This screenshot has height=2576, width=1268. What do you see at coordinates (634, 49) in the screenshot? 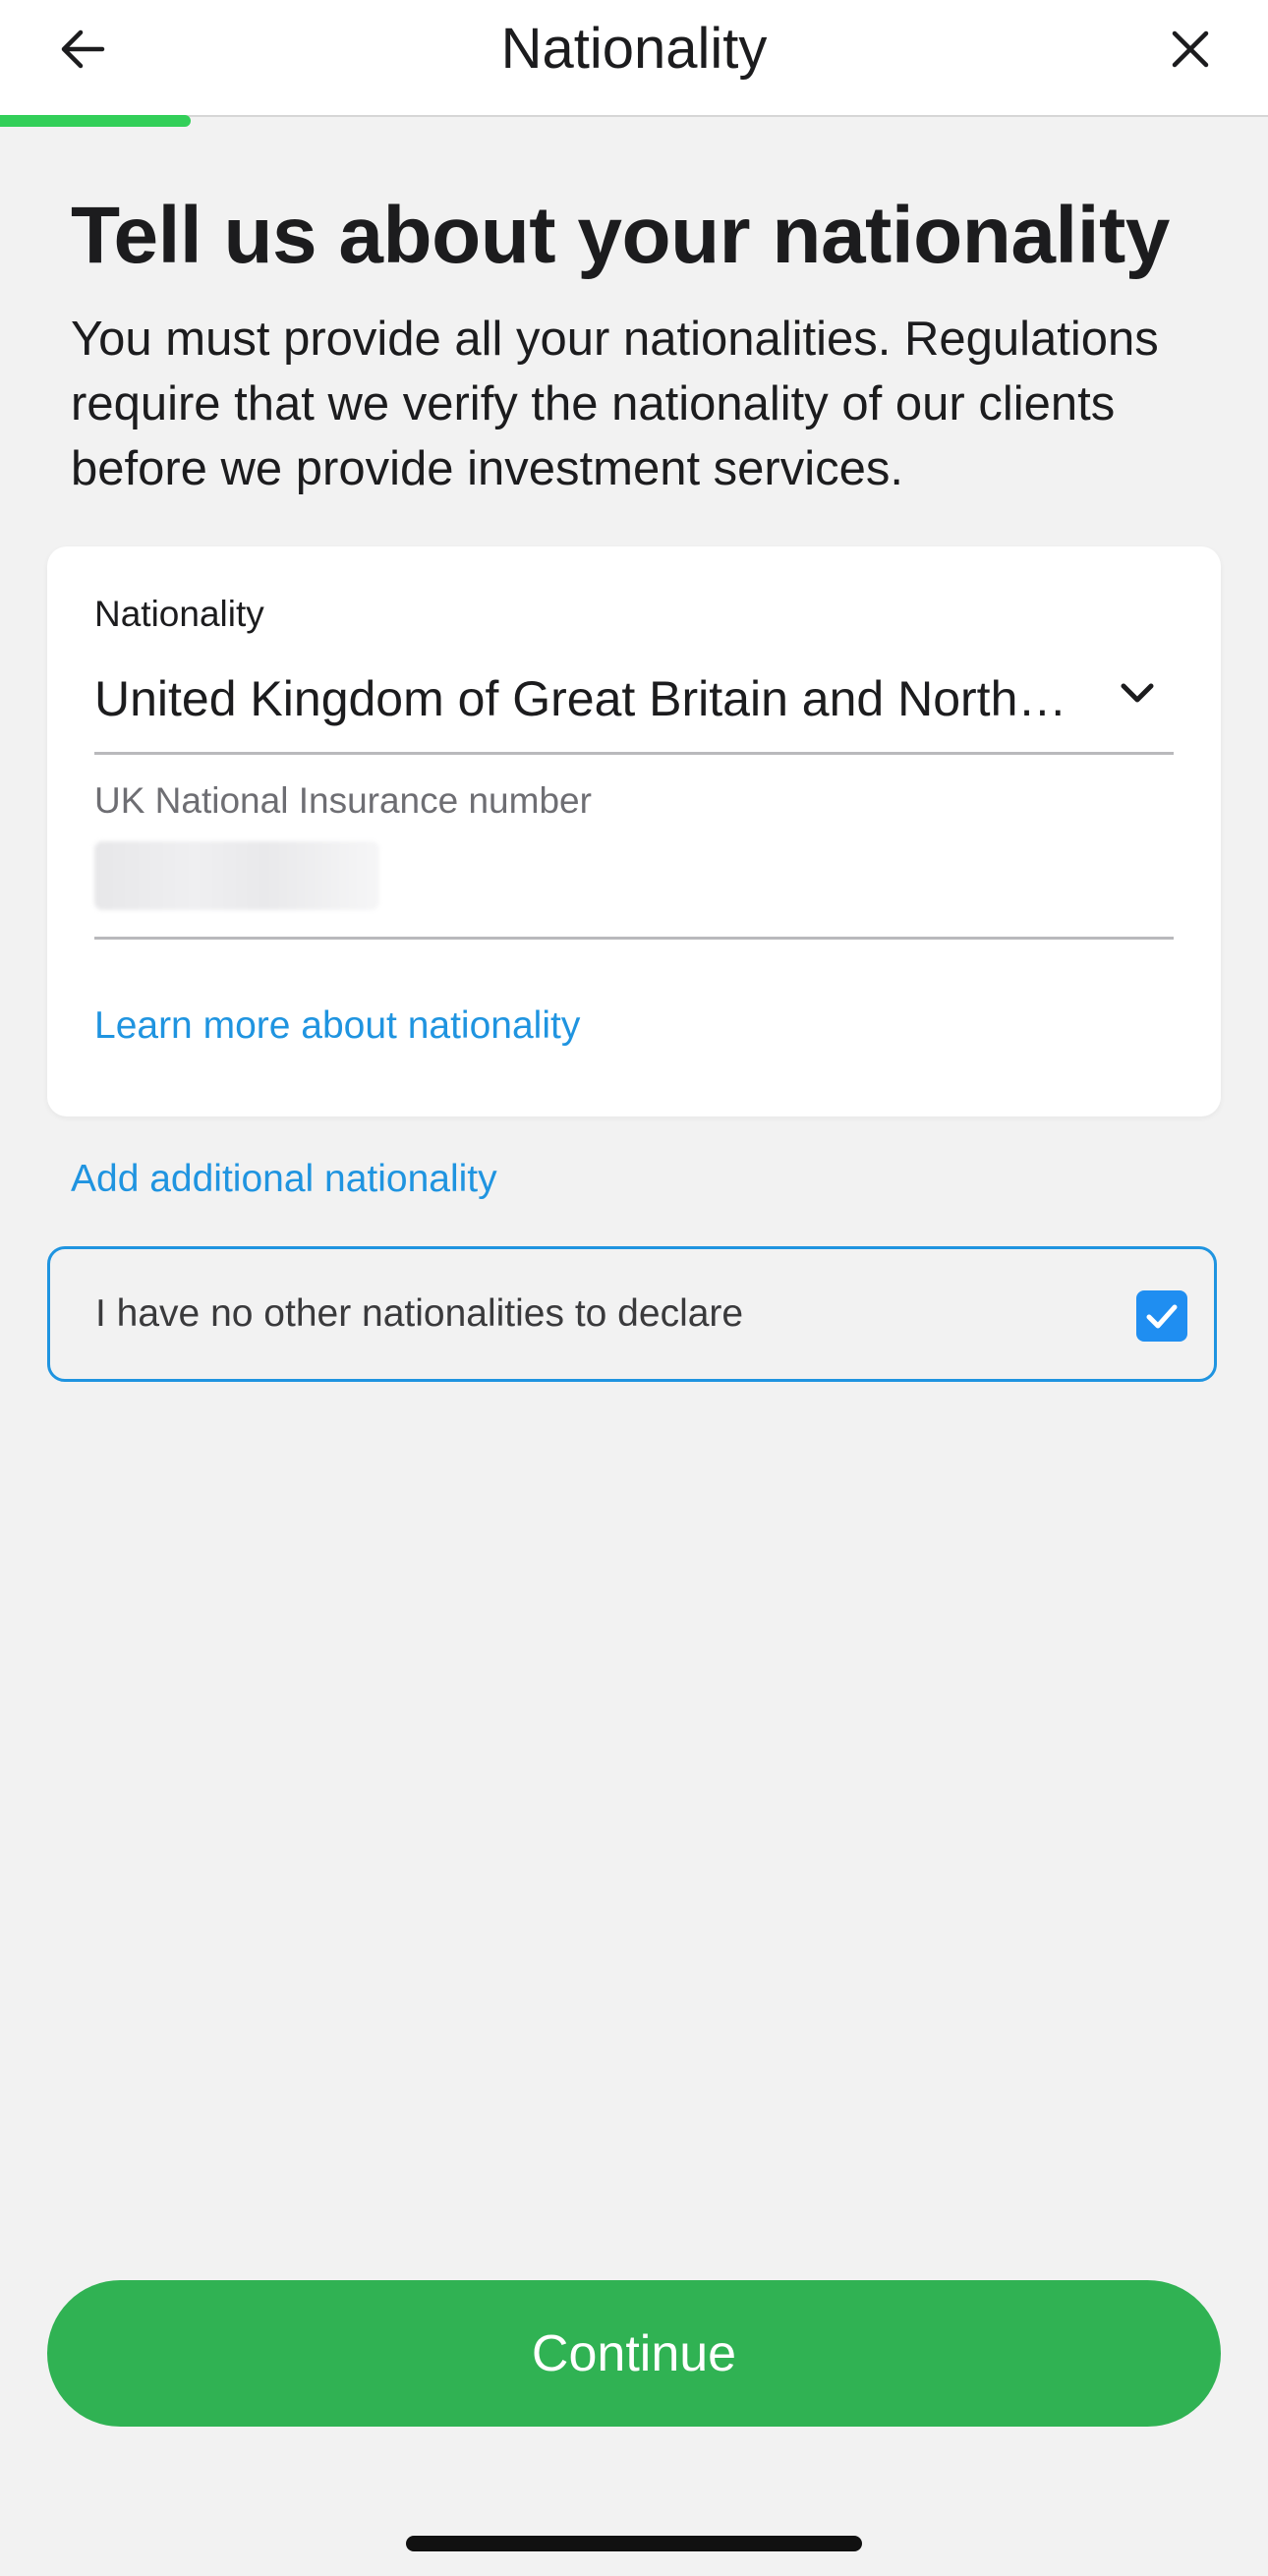
I see `page-title: Nationality` at bounding box center [634, 49].